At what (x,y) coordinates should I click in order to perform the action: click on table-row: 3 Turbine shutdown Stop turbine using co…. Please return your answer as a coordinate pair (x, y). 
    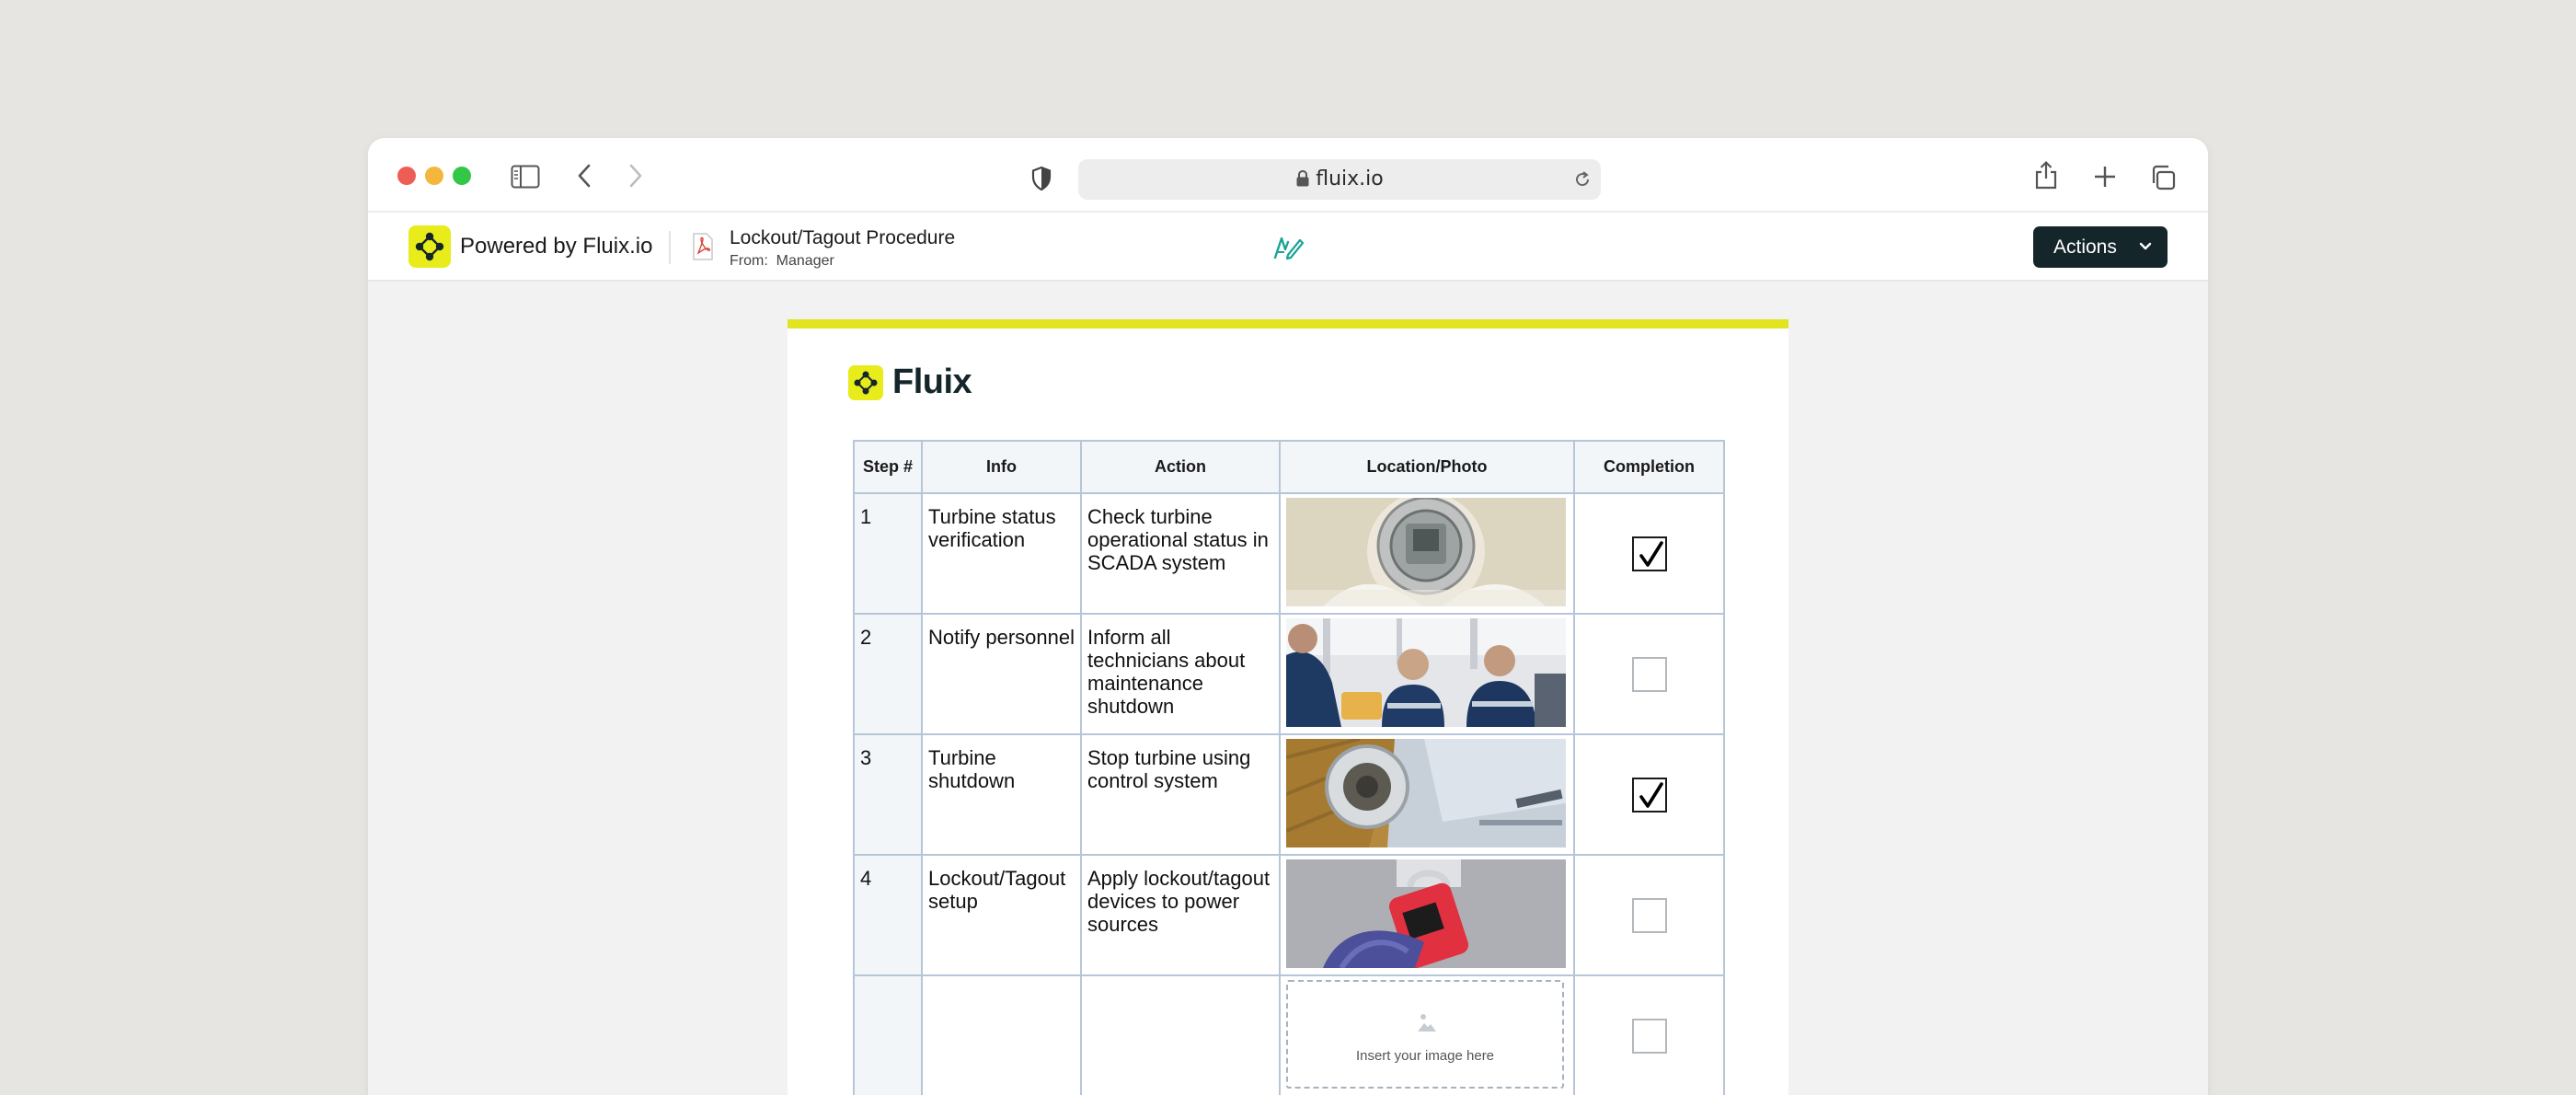
    Looking at the image, I should click on (1289, 794).